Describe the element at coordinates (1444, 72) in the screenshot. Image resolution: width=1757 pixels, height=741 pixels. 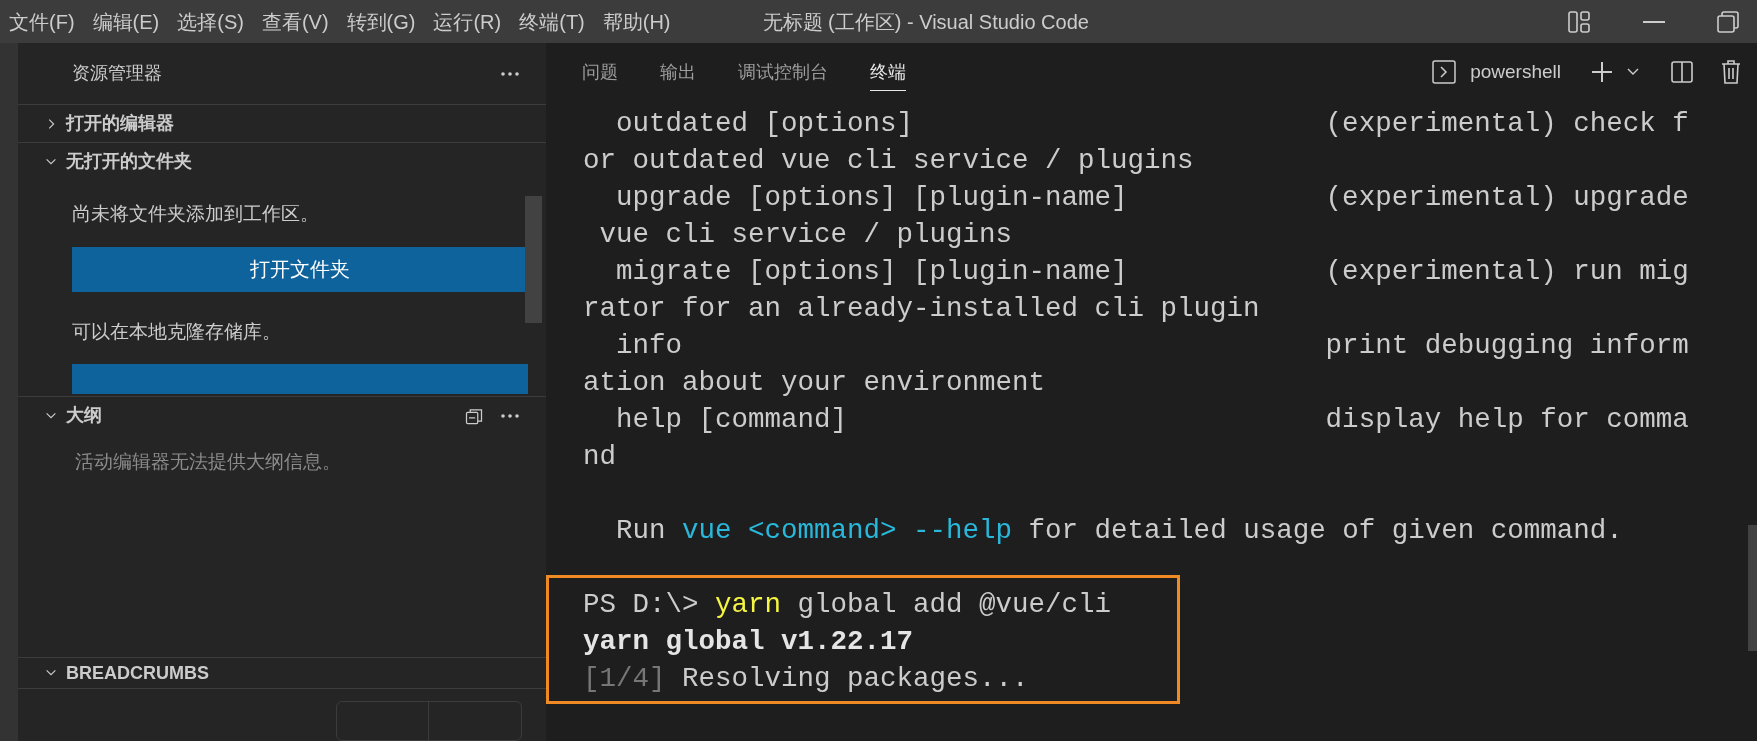
I see `terminal-icon` at that location.